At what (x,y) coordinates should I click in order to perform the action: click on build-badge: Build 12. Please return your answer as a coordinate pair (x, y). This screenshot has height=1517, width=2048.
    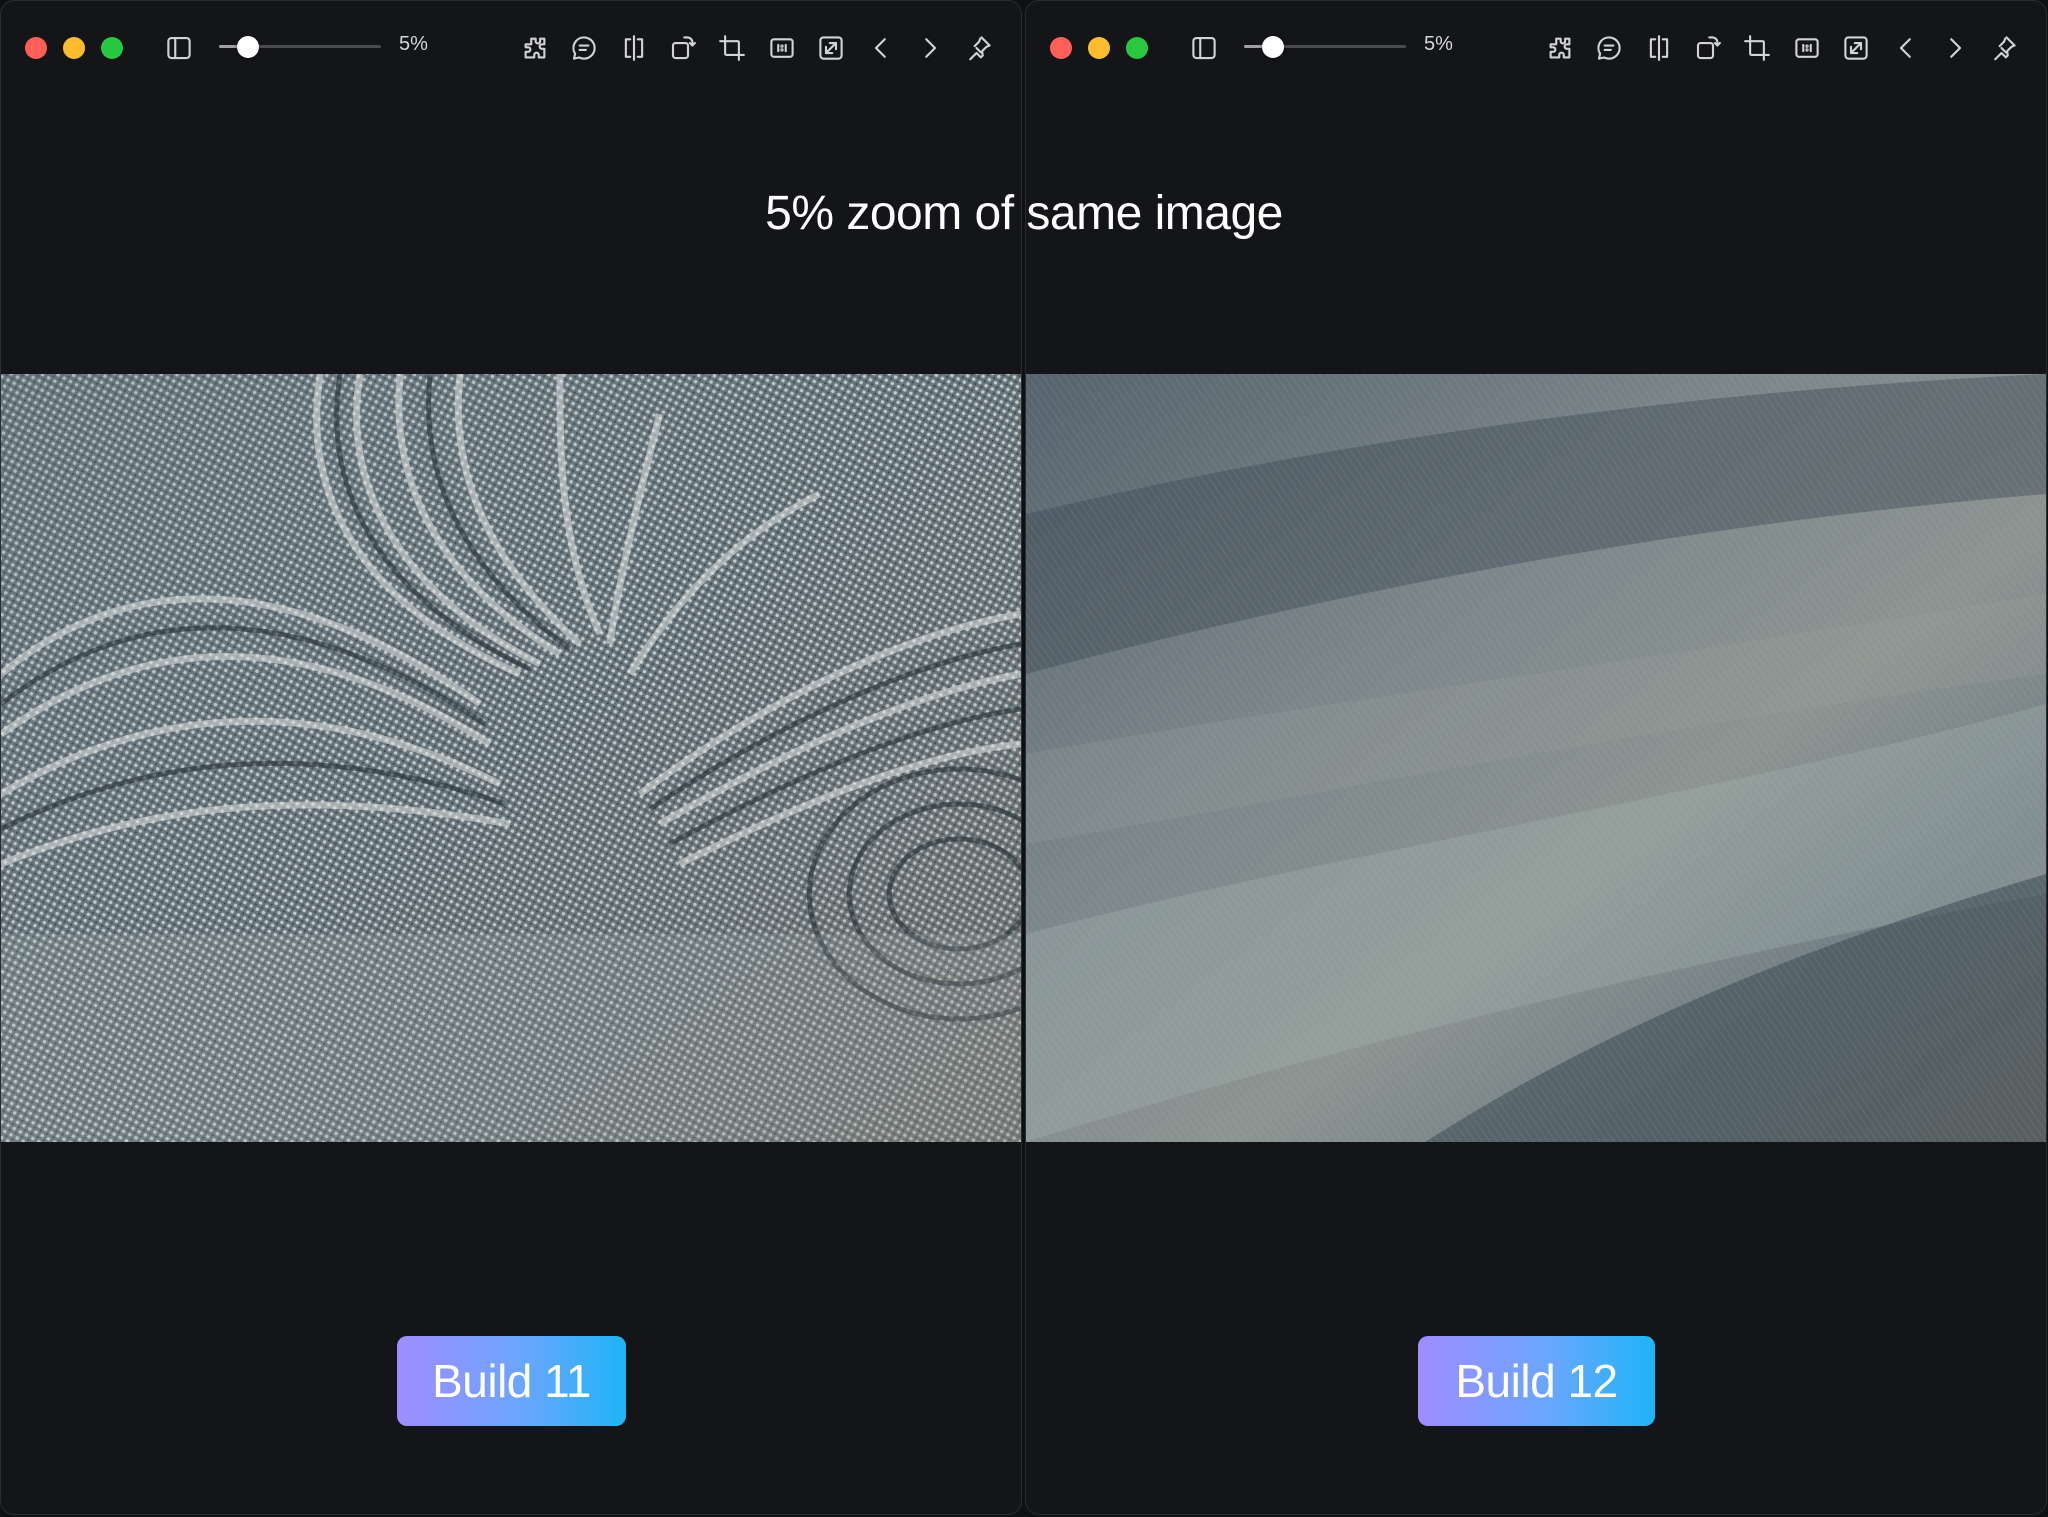
    Looking at the image, I should click on (1536, 1381).